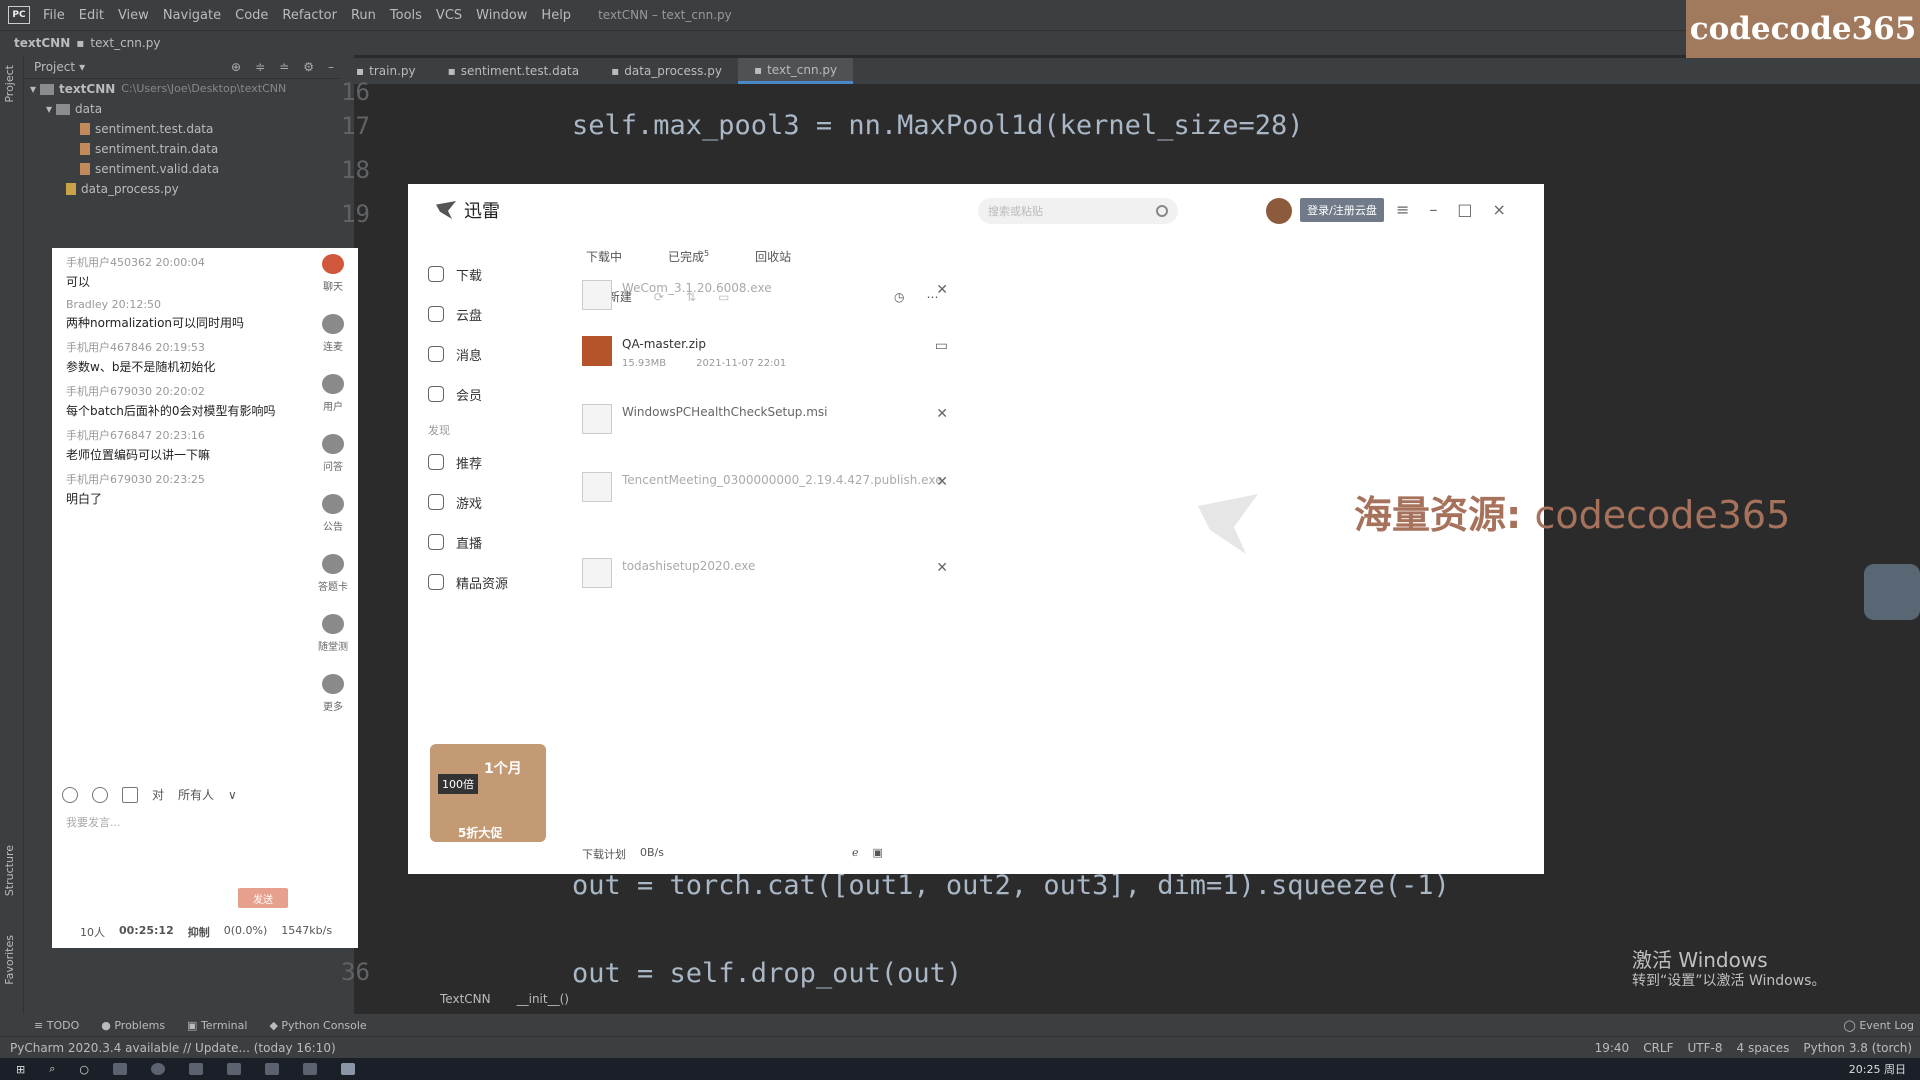 This screenshot has height=1080, width=1920. I want to click on tree-folder-data: ▾ data, so click(192, 109).